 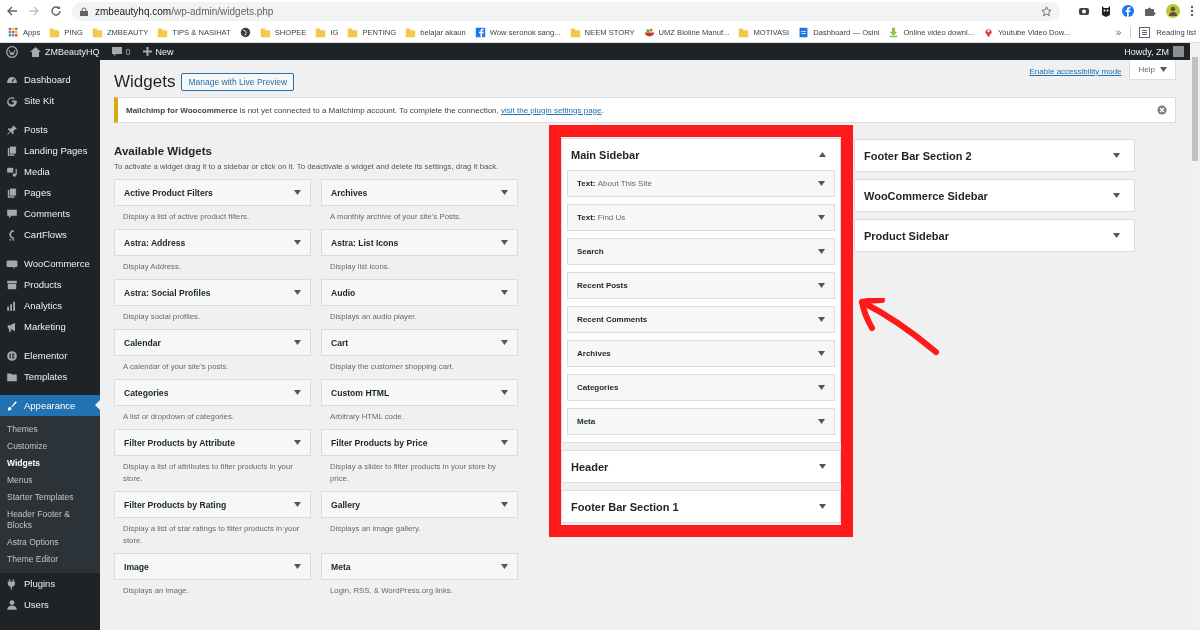 What do you see at coordinates (1195, 336) in the screenshot?
I see `scrollbar` at bounding box center [1195, 336].